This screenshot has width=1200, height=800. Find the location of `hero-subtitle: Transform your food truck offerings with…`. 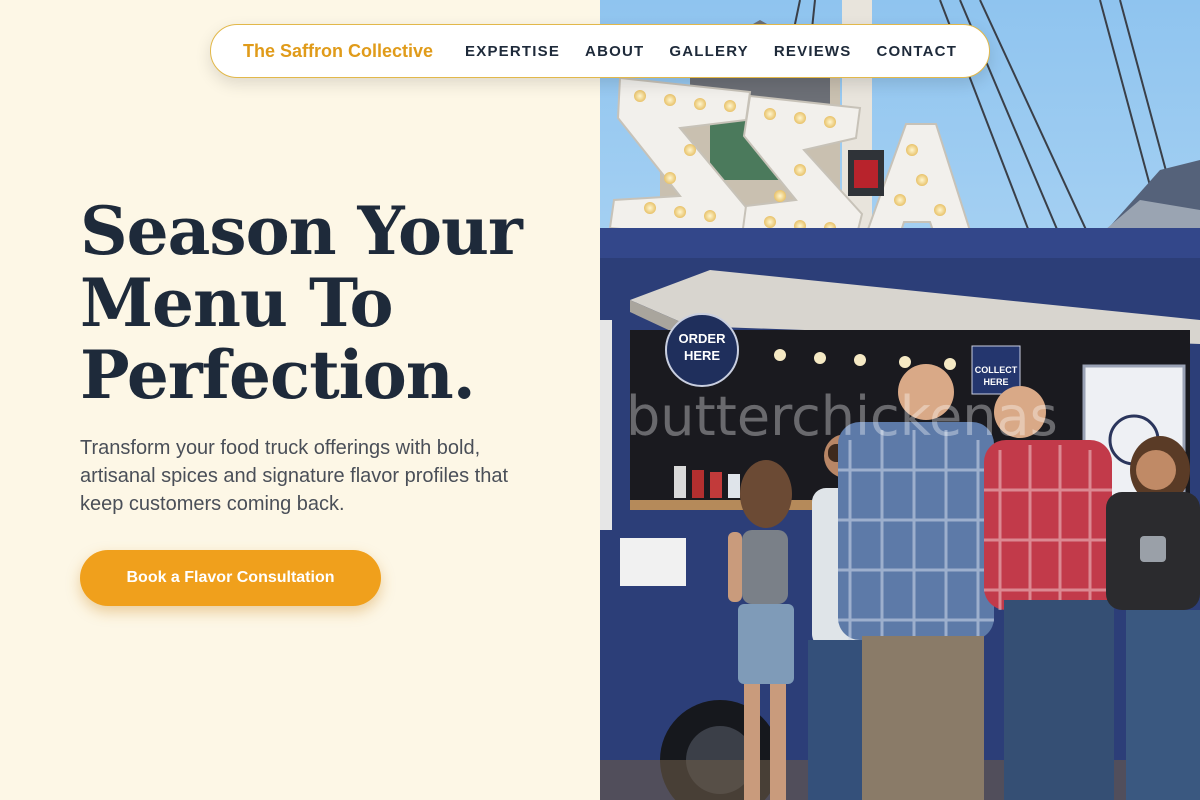

hero-subtitle: Transform your food truck offerings with… is located at coordinates (294, 476).